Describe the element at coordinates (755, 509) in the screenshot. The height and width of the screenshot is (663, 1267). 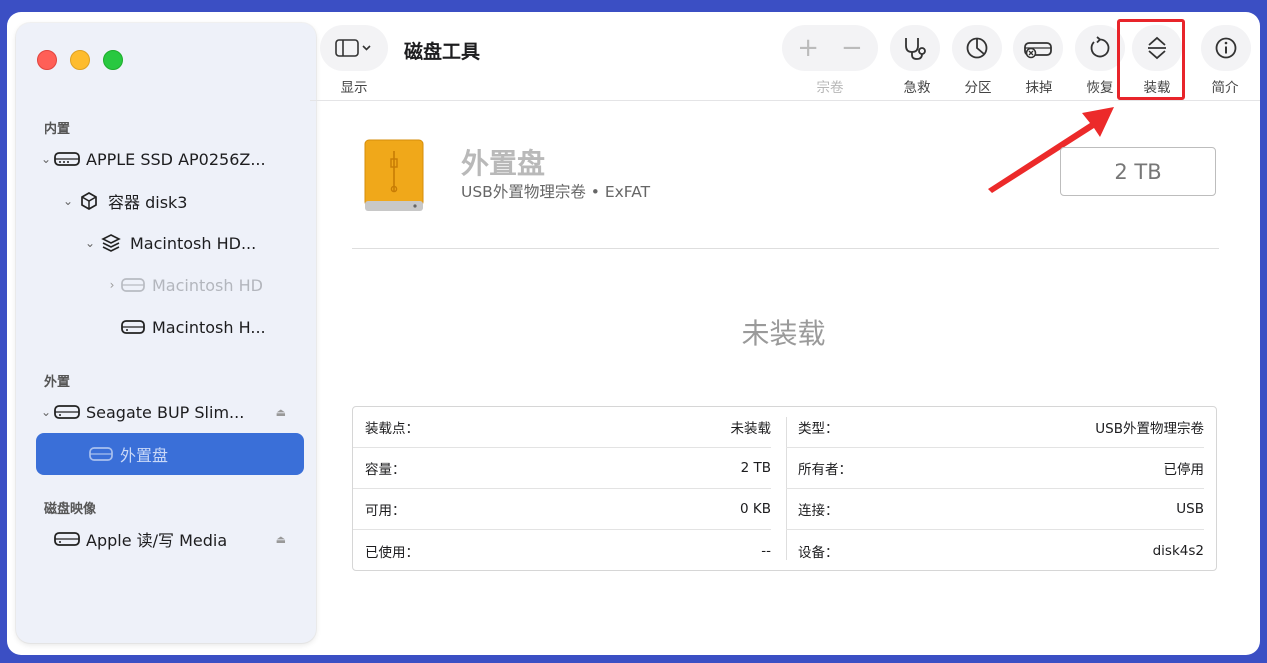
I see `info-value: 0 KB` at that location.